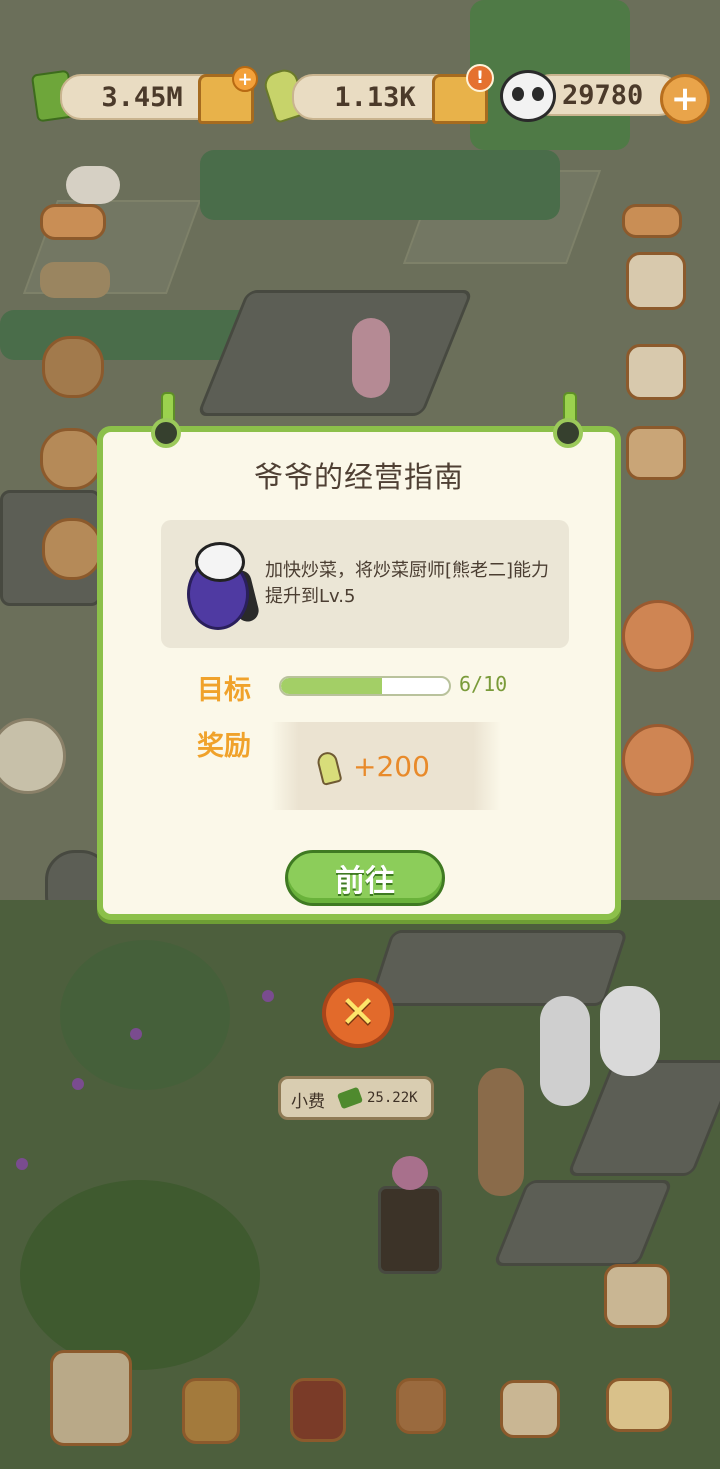 The image size is (720, 1469). Describe the element at coordinates (528, 96) in the screenshot. I see `panda-icon` at that location.